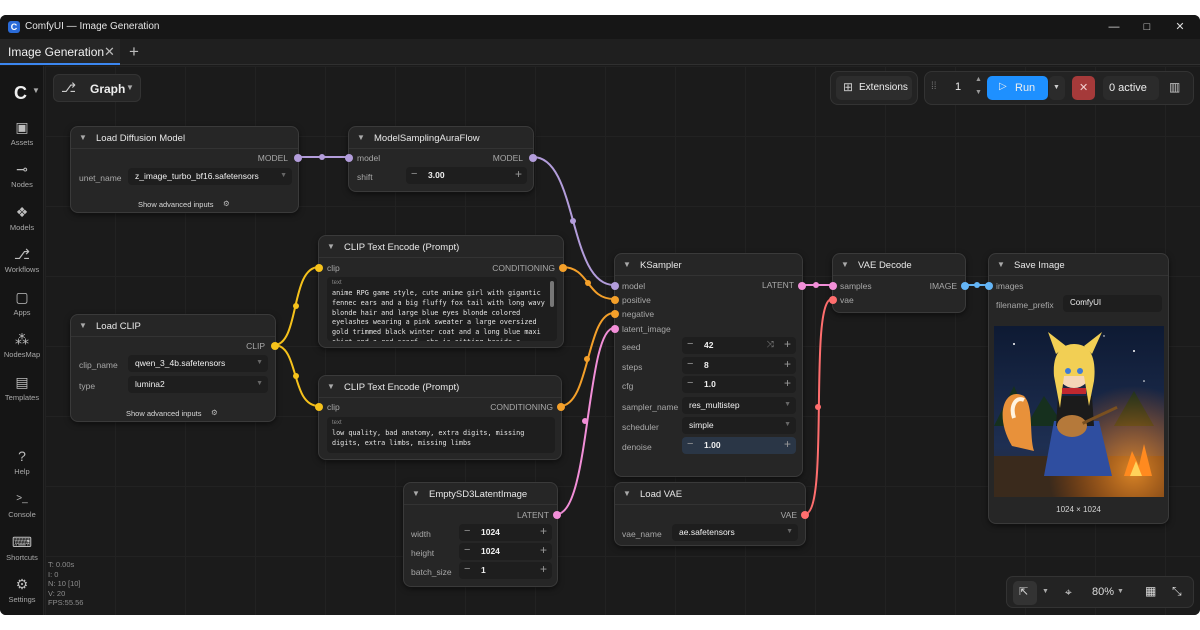  What do you see at coordinates (552, 294) in the screenshot?
I see `textarea-scrollbar` at bounding box center [552, 294].